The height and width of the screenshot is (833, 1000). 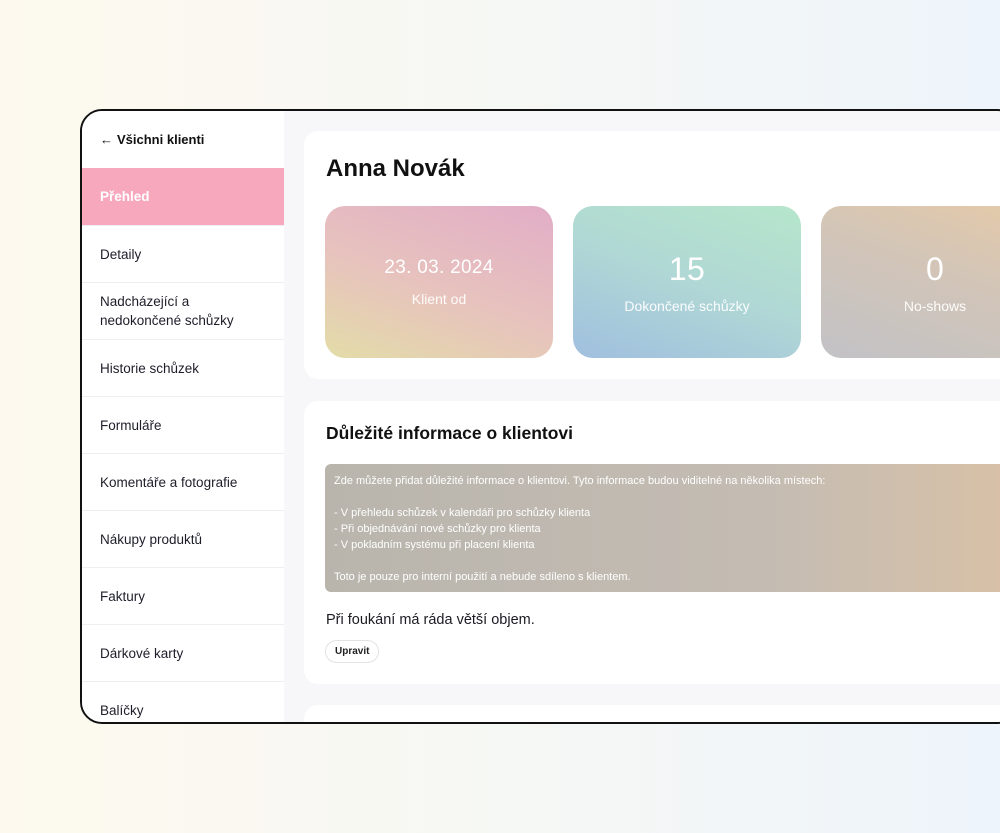 I want to click on stat-label: Dokončené schůzky, so click(x=687, y=305).